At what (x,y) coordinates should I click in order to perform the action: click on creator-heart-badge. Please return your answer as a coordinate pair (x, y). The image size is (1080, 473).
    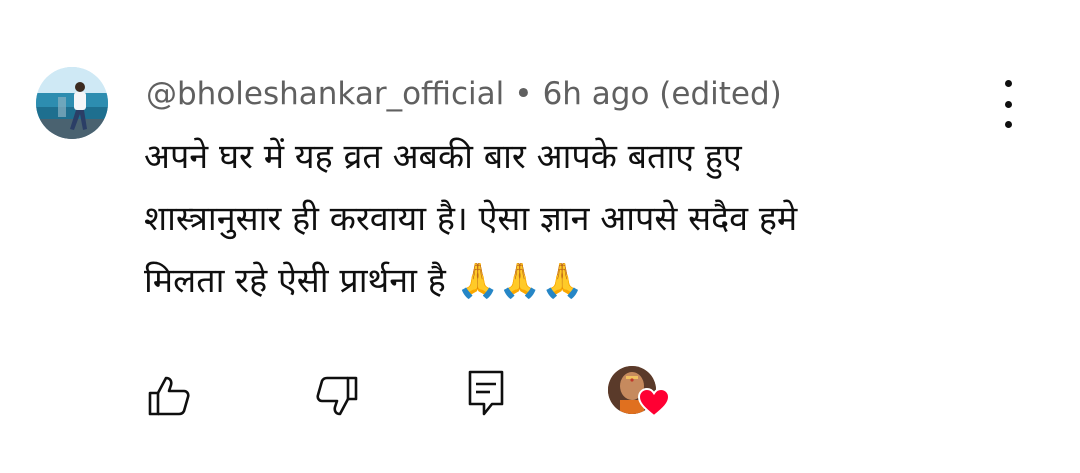
    Looking at the image, I should click on (640, 396).